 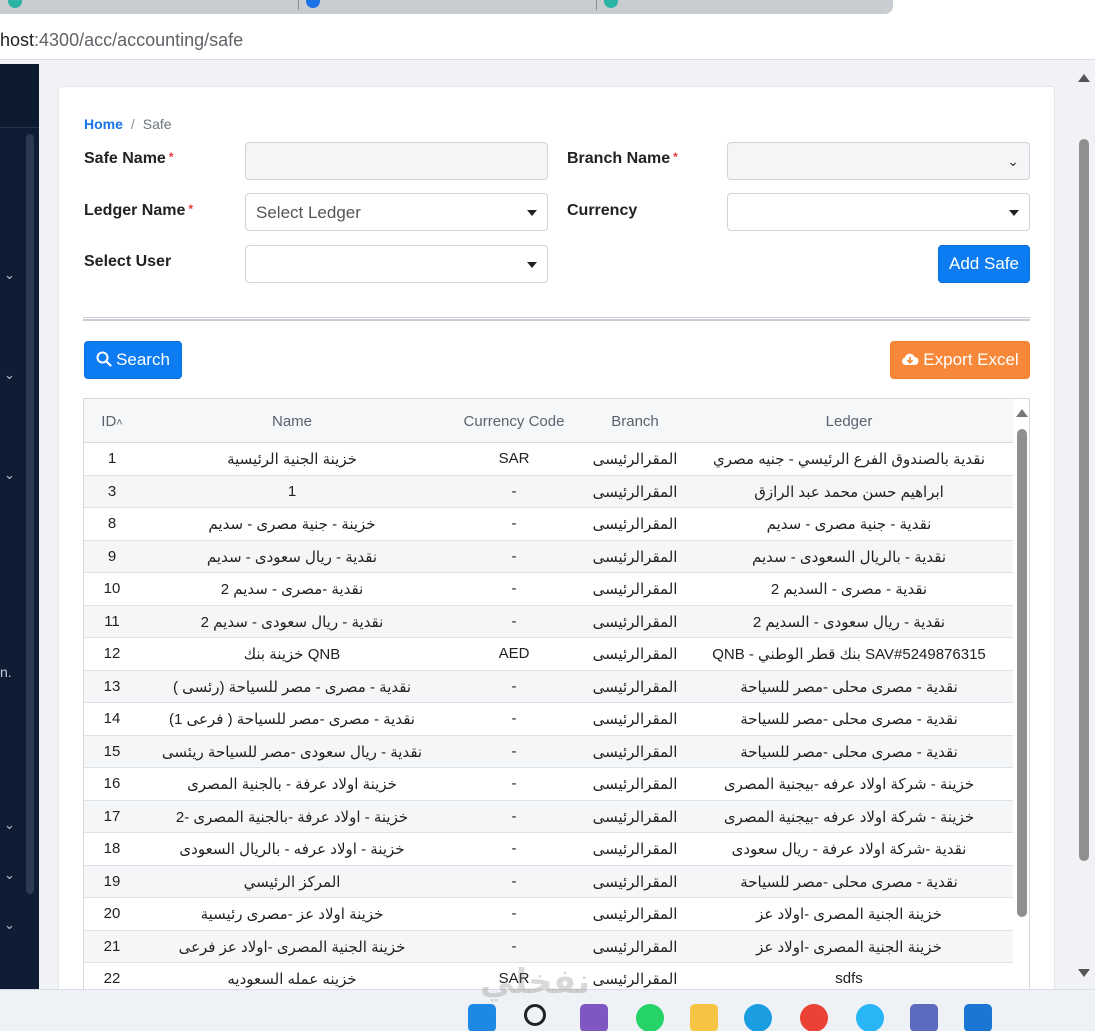 I want to click on column-header-branch: Branch, so click(x=635, y=421).